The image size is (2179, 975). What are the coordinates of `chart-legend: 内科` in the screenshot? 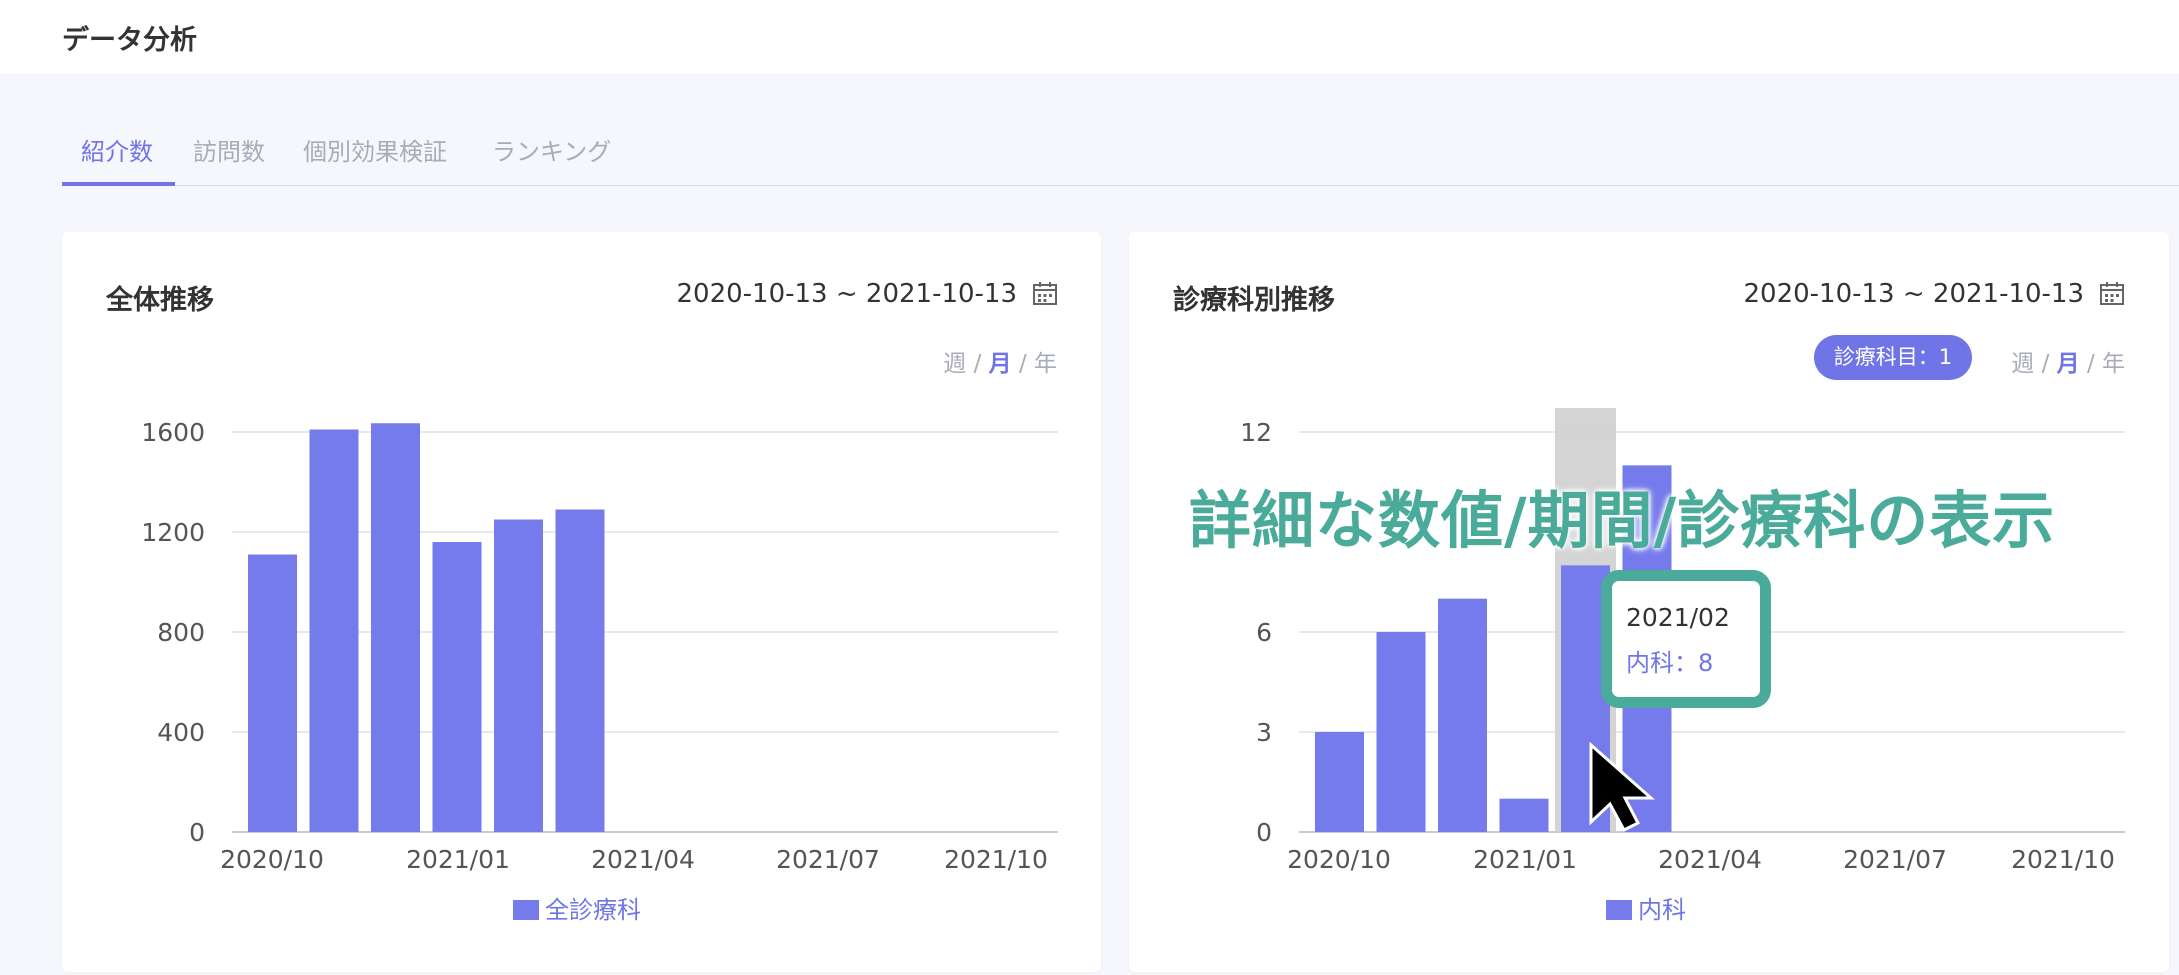 It's located at (1646, 907).